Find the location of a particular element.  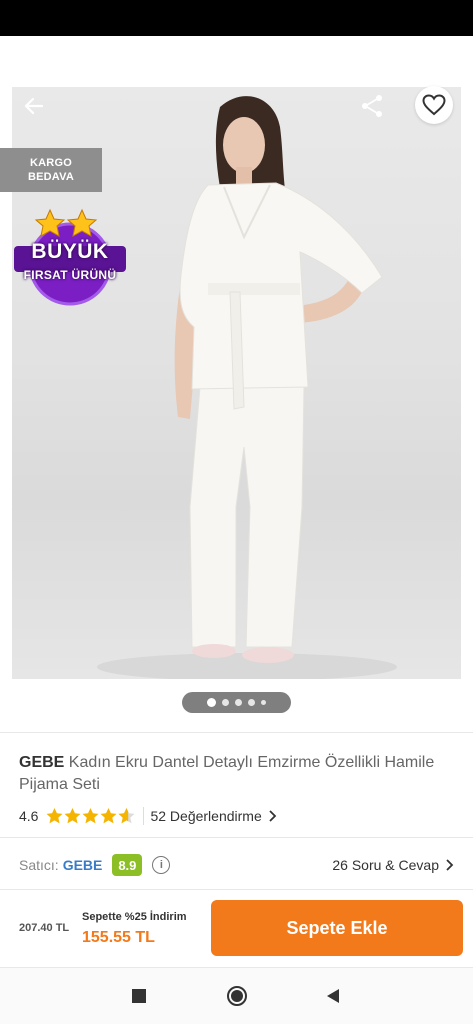

back-nav-button is located at coordinates (333, 996).